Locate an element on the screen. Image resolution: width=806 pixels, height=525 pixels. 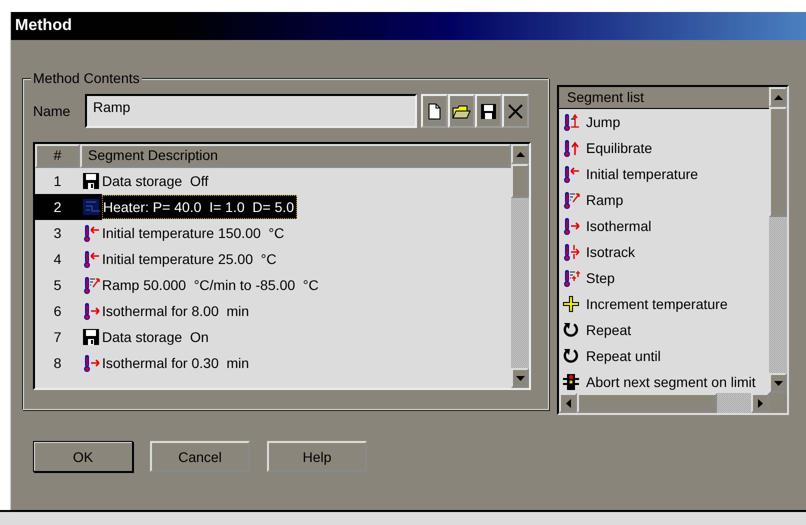
segment-number: 4 is located at coordinates (57, 259).